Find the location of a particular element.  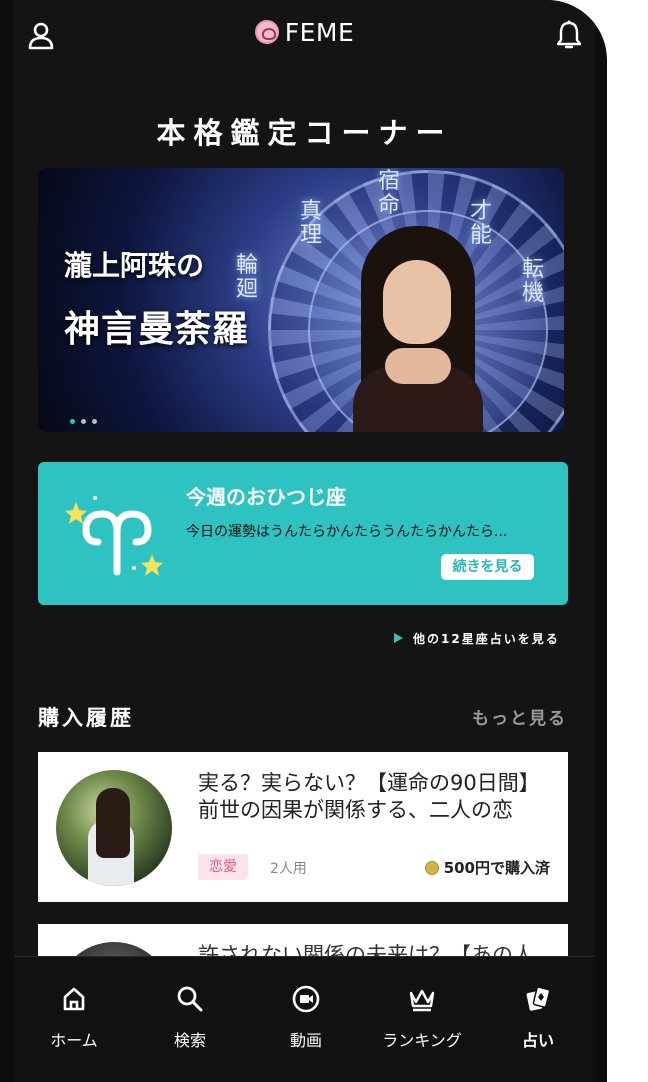

tab-label: 動画 is located at coordinates (305, 1040).